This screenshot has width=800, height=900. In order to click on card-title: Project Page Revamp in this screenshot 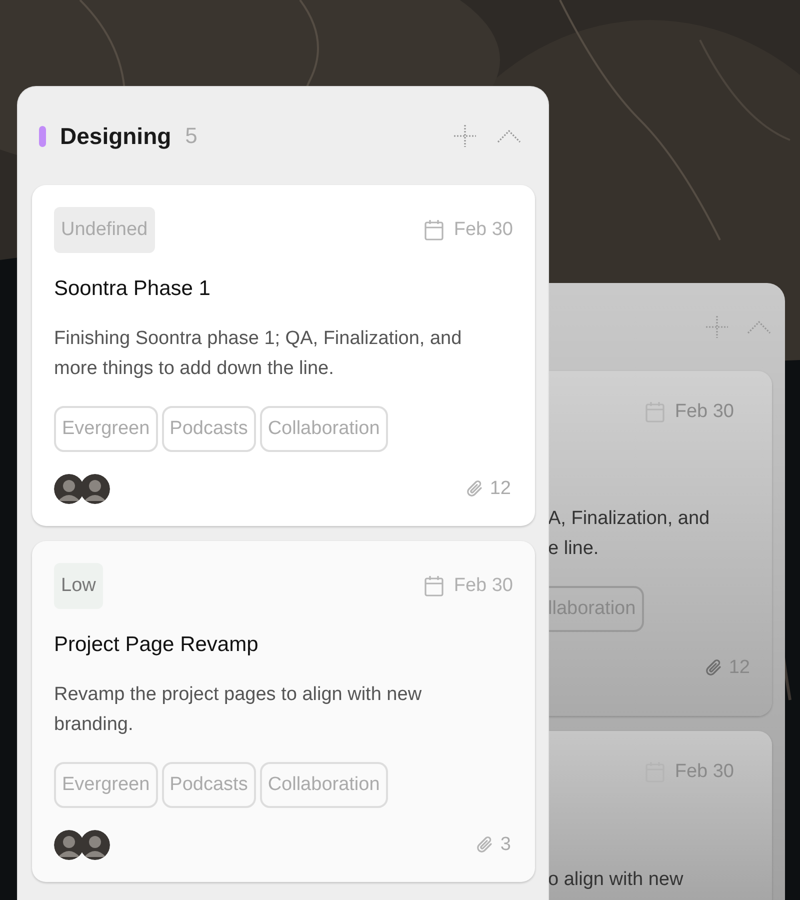, I will do `click(157, 645)`.